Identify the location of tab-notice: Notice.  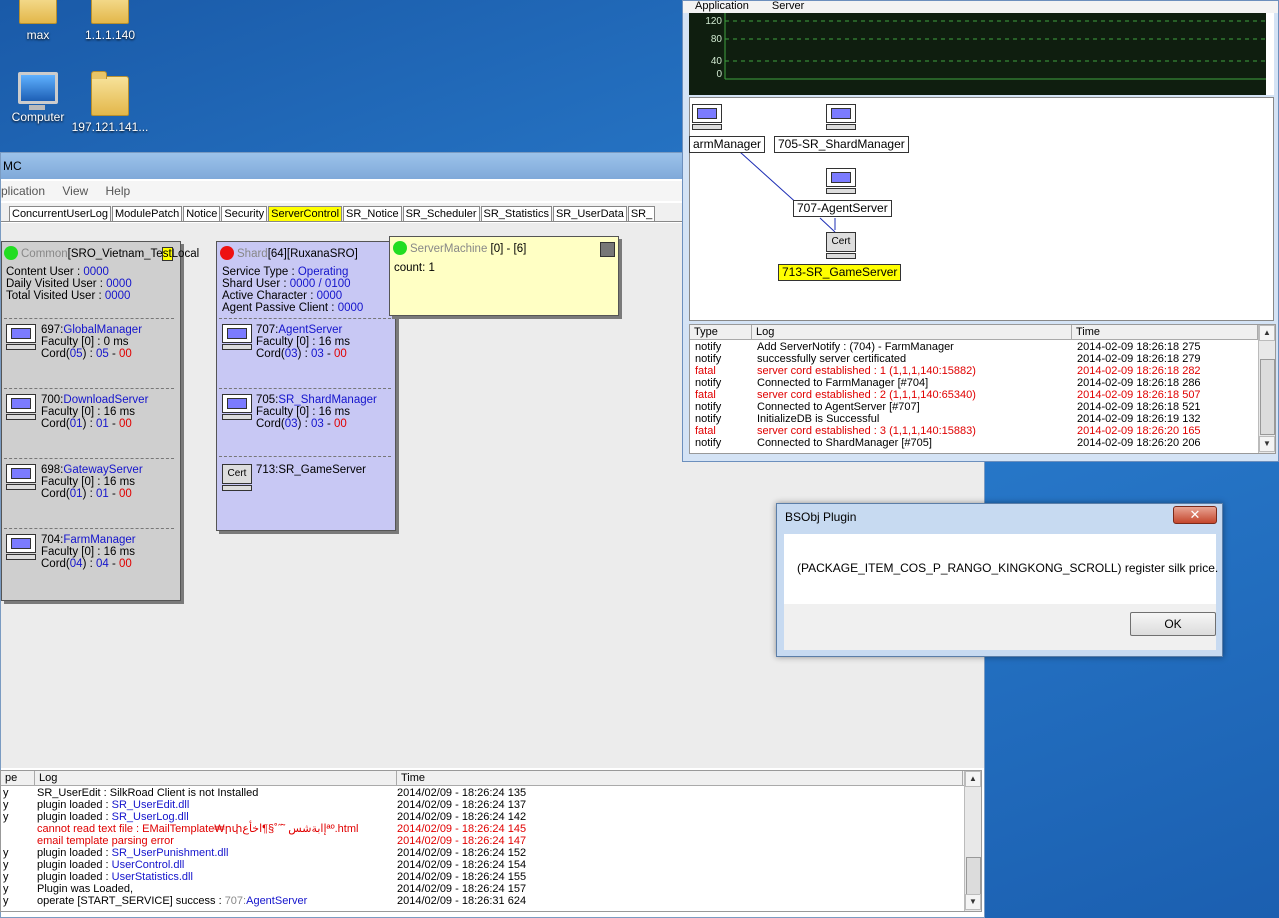
(202, 213).